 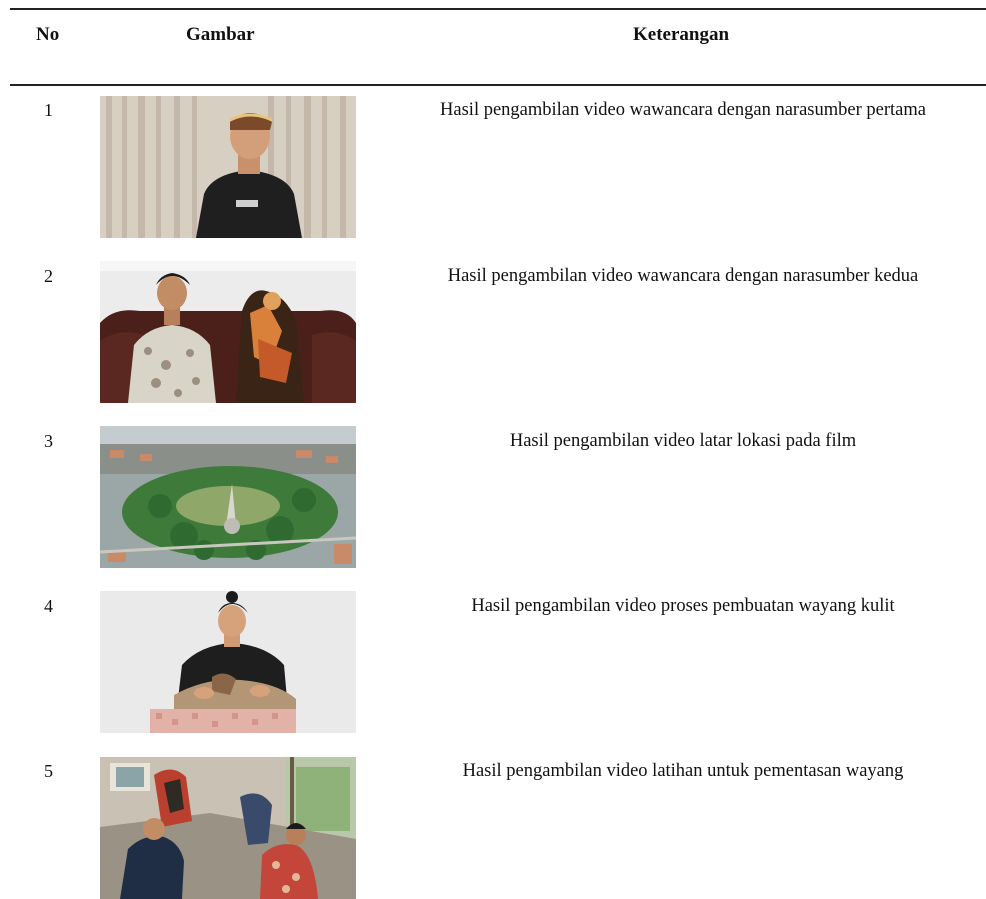 I want to click on header-keterangan: Keterangan, so click(x=681, y=34).